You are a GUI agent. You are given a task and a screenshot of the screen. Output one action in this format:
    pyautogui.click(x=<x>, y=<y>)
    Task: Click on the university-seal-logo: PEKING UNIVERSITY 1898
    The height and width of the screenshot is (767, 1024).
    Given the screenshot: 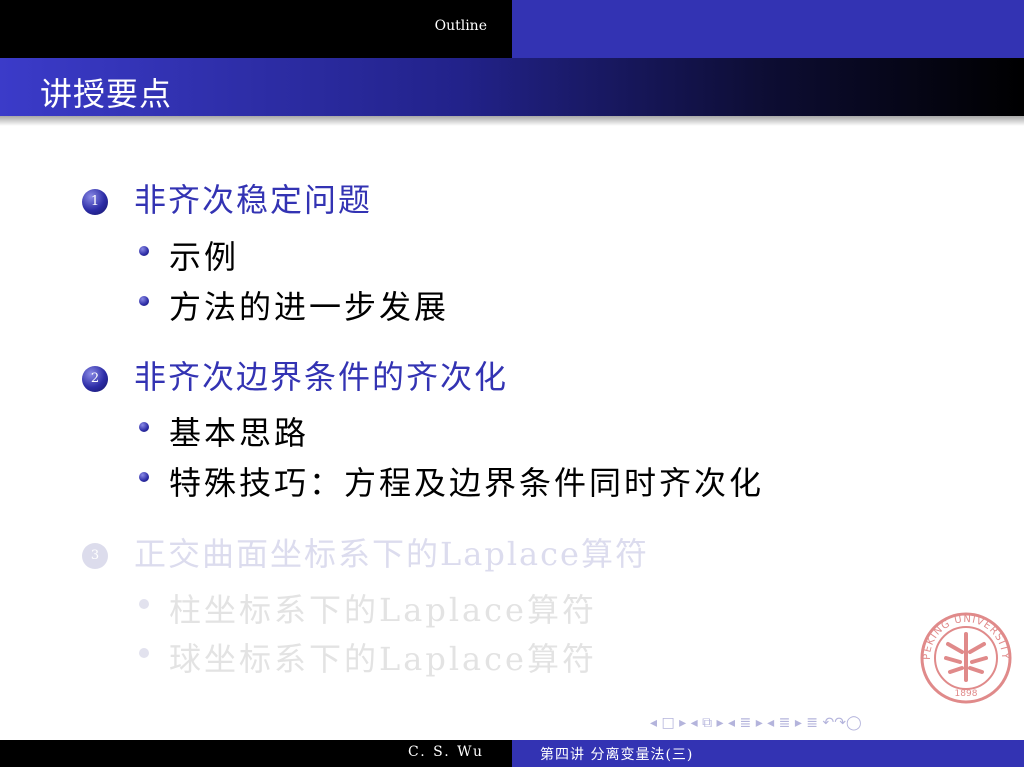 What is the action you would take?
    pyautogui.click(x=966, y=658)
    